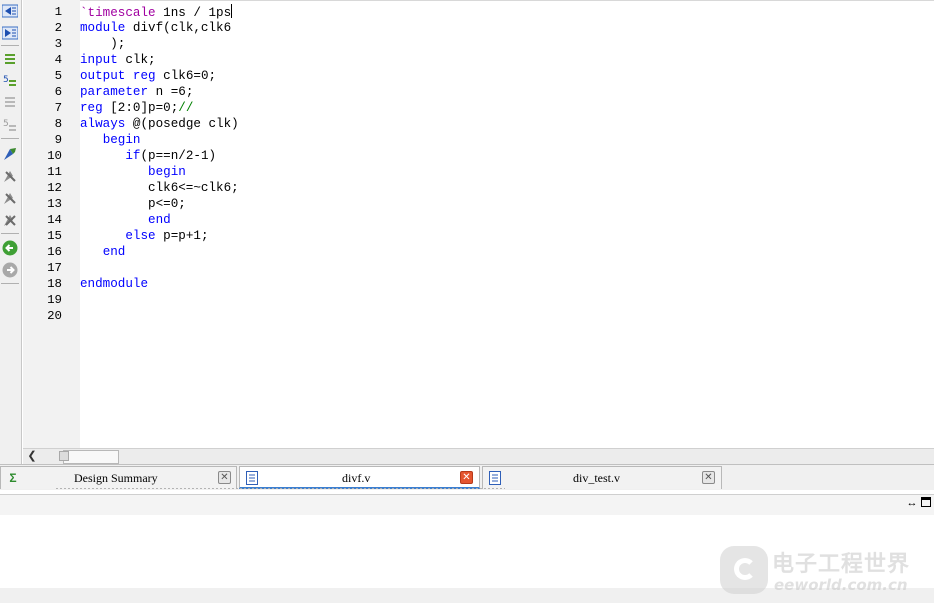  Describe the element at coordinates (54, 188) in the screenshot. I see `line-number: 12` at that location.